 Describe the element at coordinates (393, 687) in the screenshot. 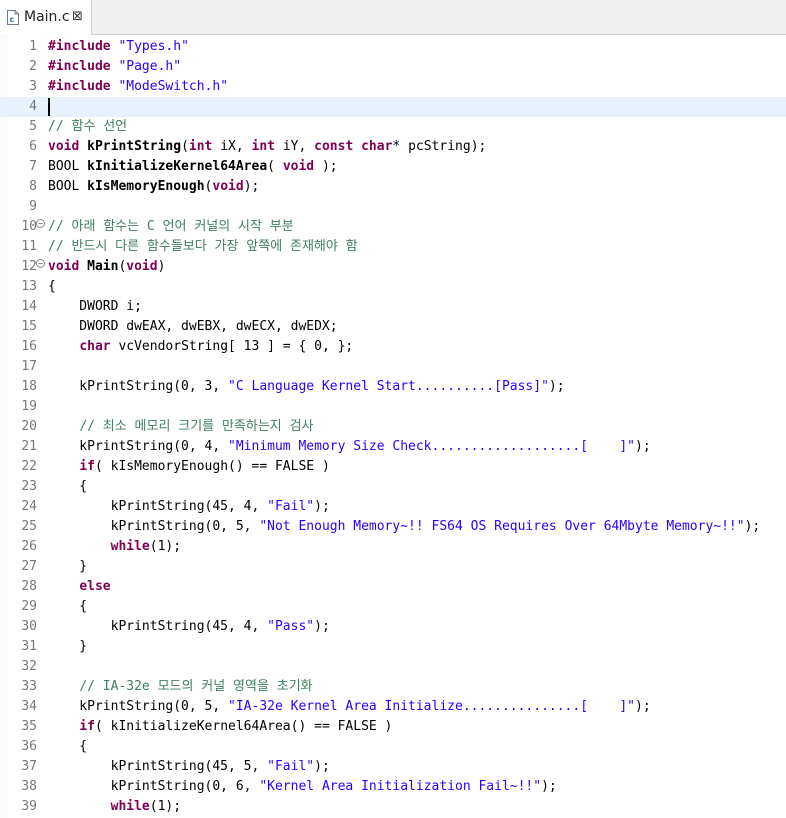

I see `code-line: 33 // IA-32e 모드의 커널 영역을 초기화` at that location.